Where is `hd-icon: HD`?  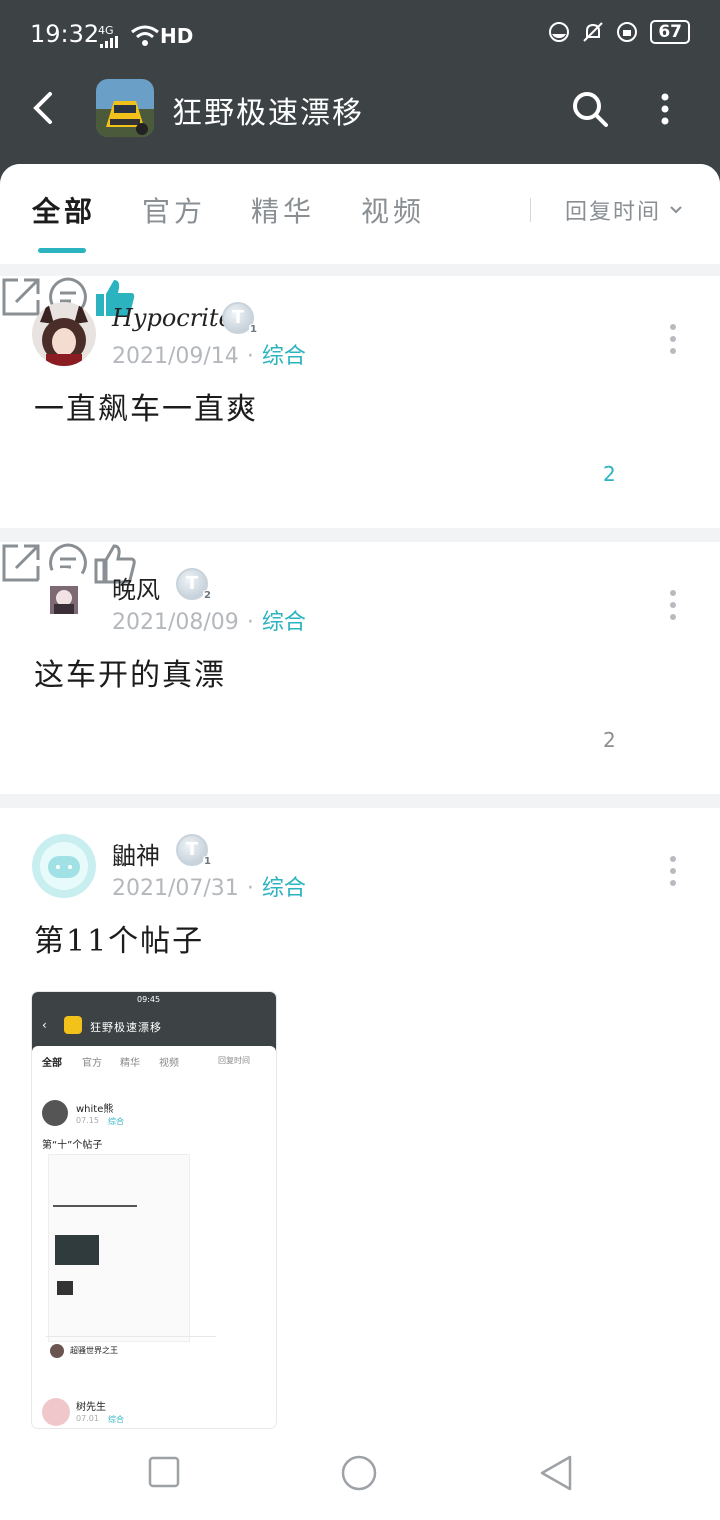 hd-icon: HD is located at coordinates (177, 36).